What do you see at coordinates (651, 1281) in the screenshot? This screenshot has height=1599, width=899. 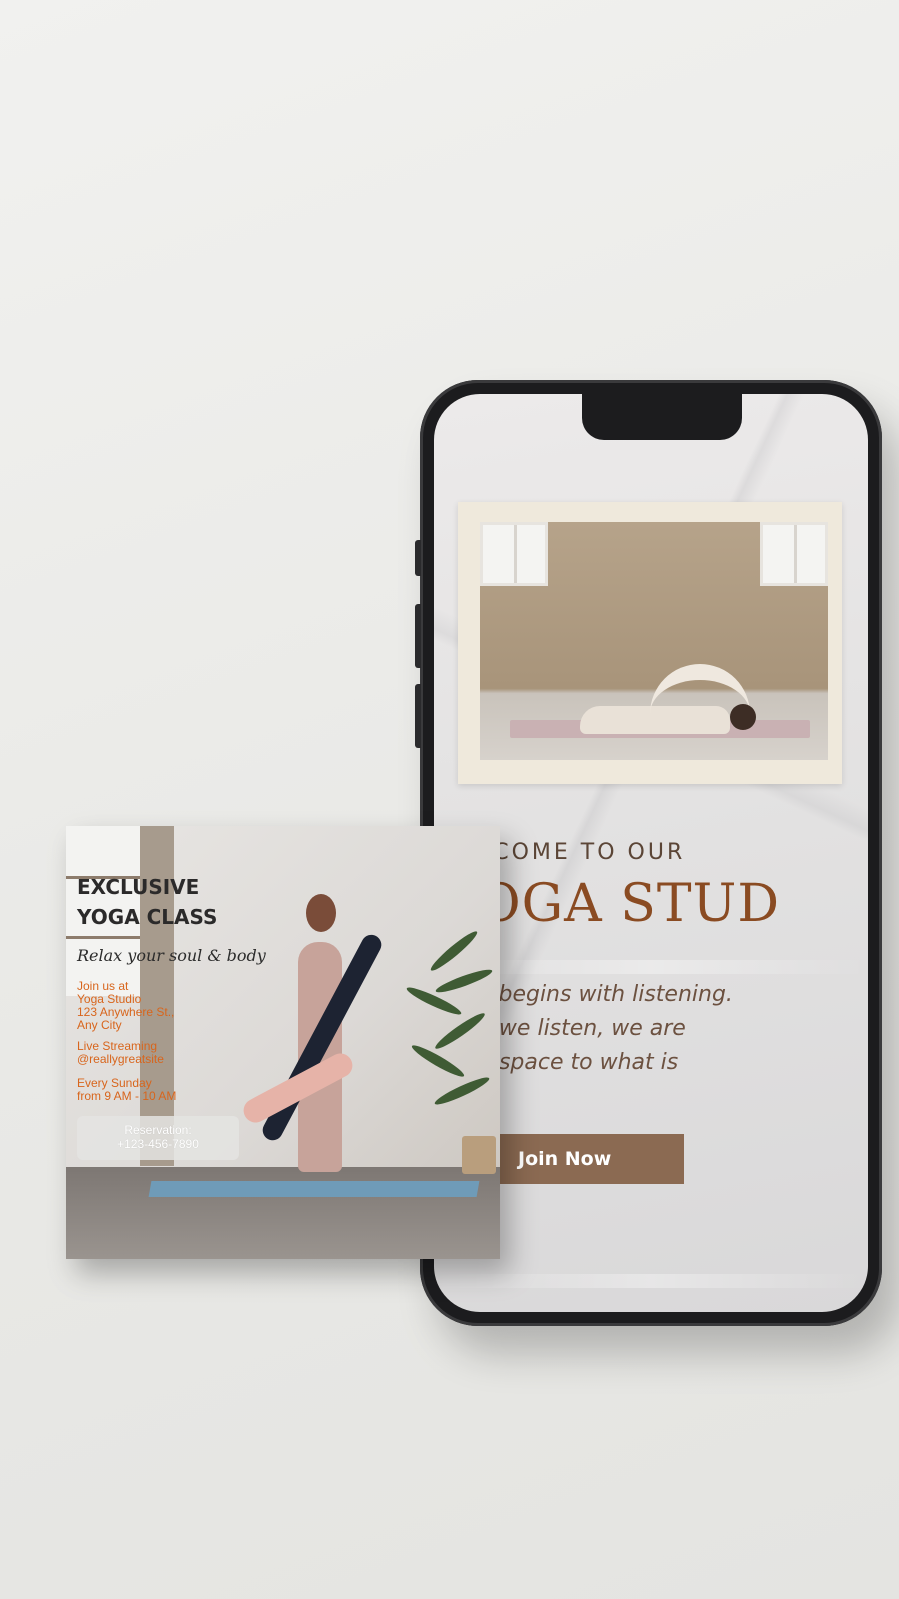 I see `screen-glare` at bounding box center [651, 1281].